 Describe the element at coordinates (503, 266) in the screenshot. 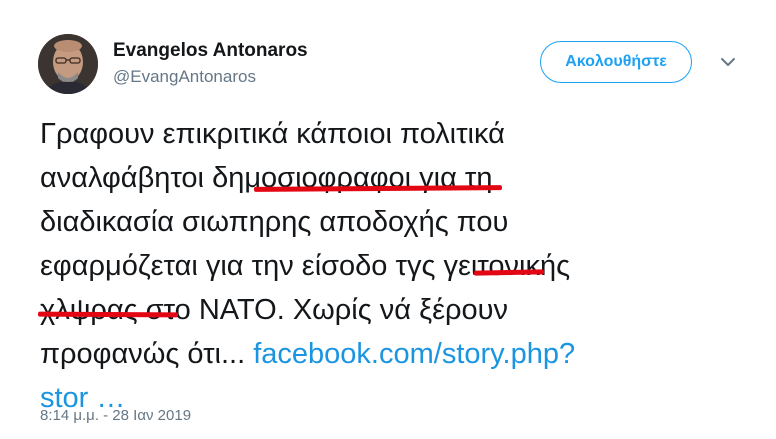

I see `tweet-text-segment: γειτονικής` at that location.